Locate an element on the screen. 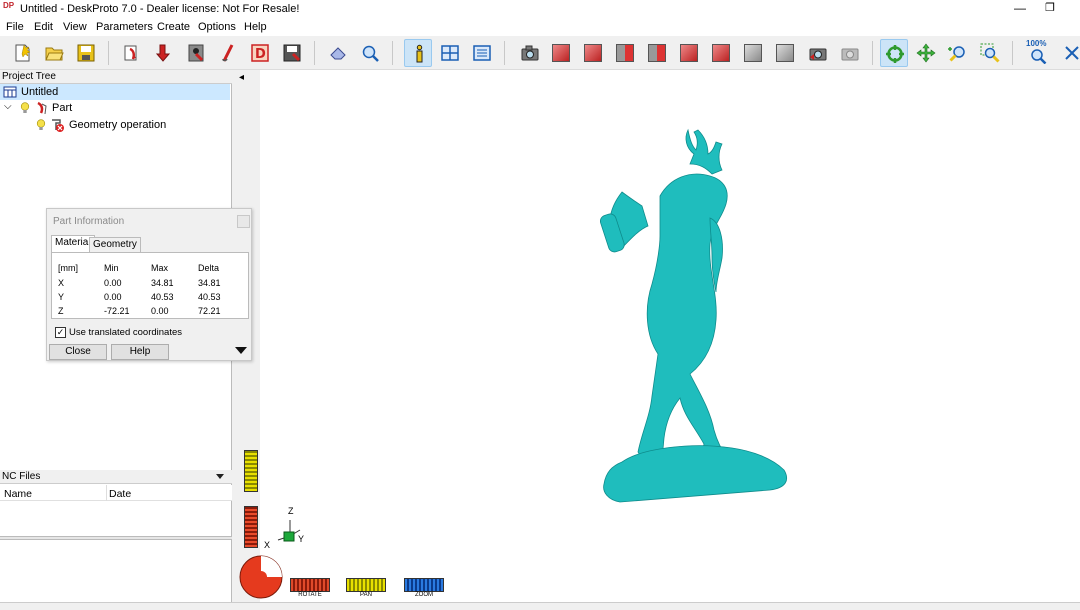  zoom-icon is located at coordinates (956, 54).